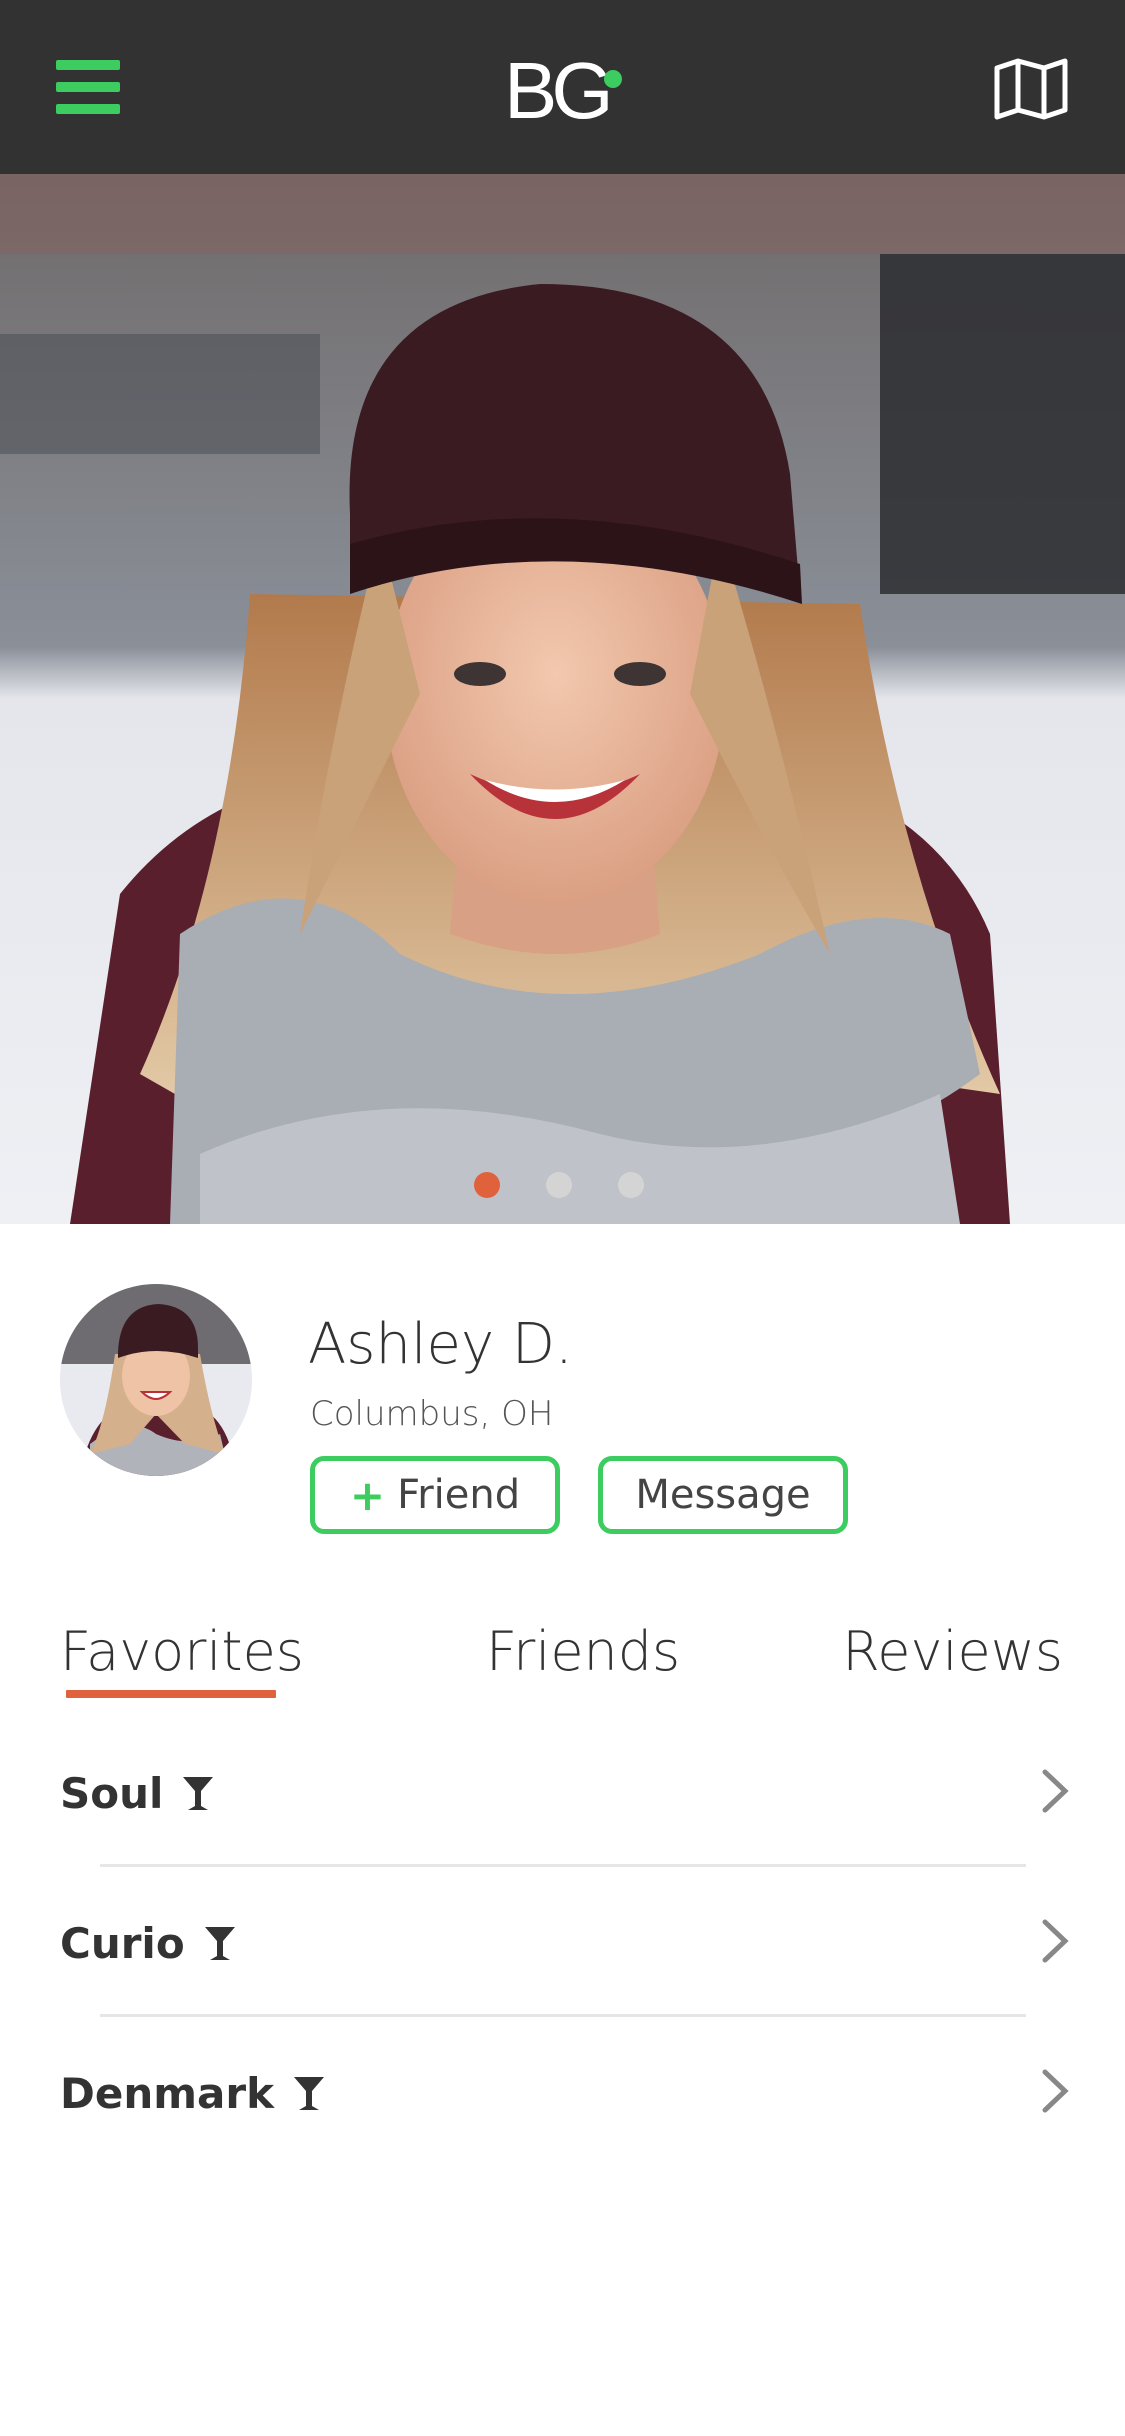 This screenshot has width=1125, height=2436. Describe the element at coordinates (167, 2093) in the screenshot. I see `favorite-name: Denmark` at that location.